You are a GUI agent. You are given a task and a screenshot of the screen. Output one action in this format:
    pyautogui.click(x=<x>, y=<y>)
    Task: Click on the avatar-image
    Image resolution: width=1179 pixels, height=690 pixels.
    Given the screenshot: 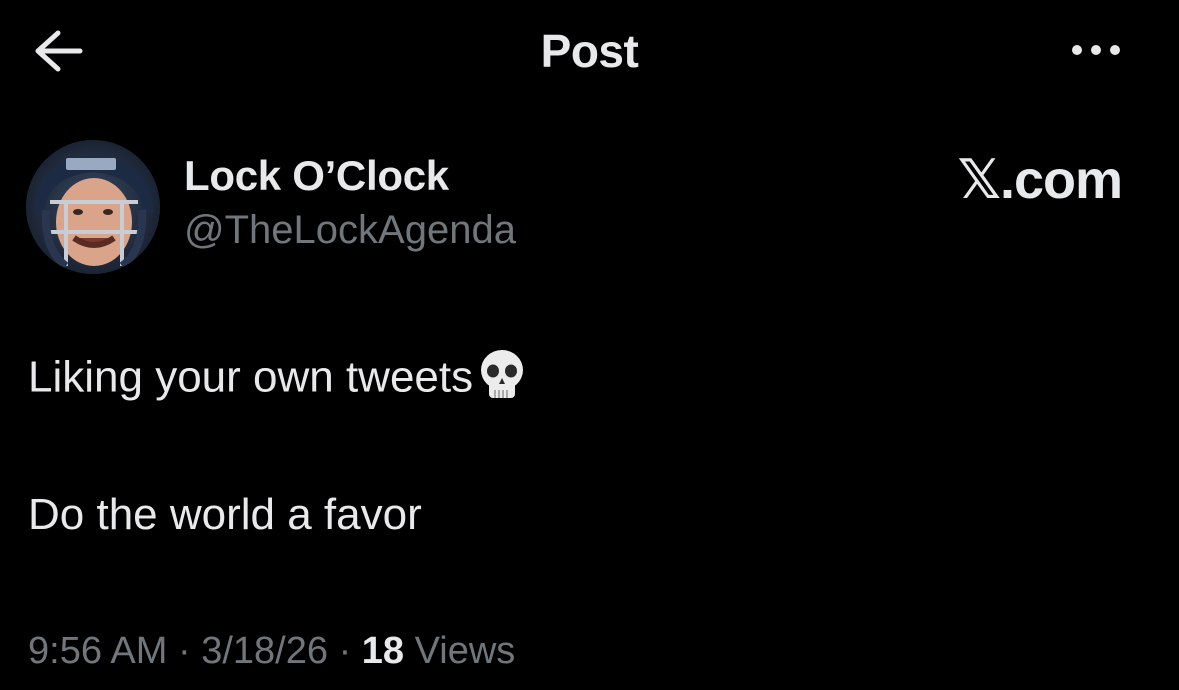 What is the action you would take?
    pyautogui.click(x=93, y=207)
    